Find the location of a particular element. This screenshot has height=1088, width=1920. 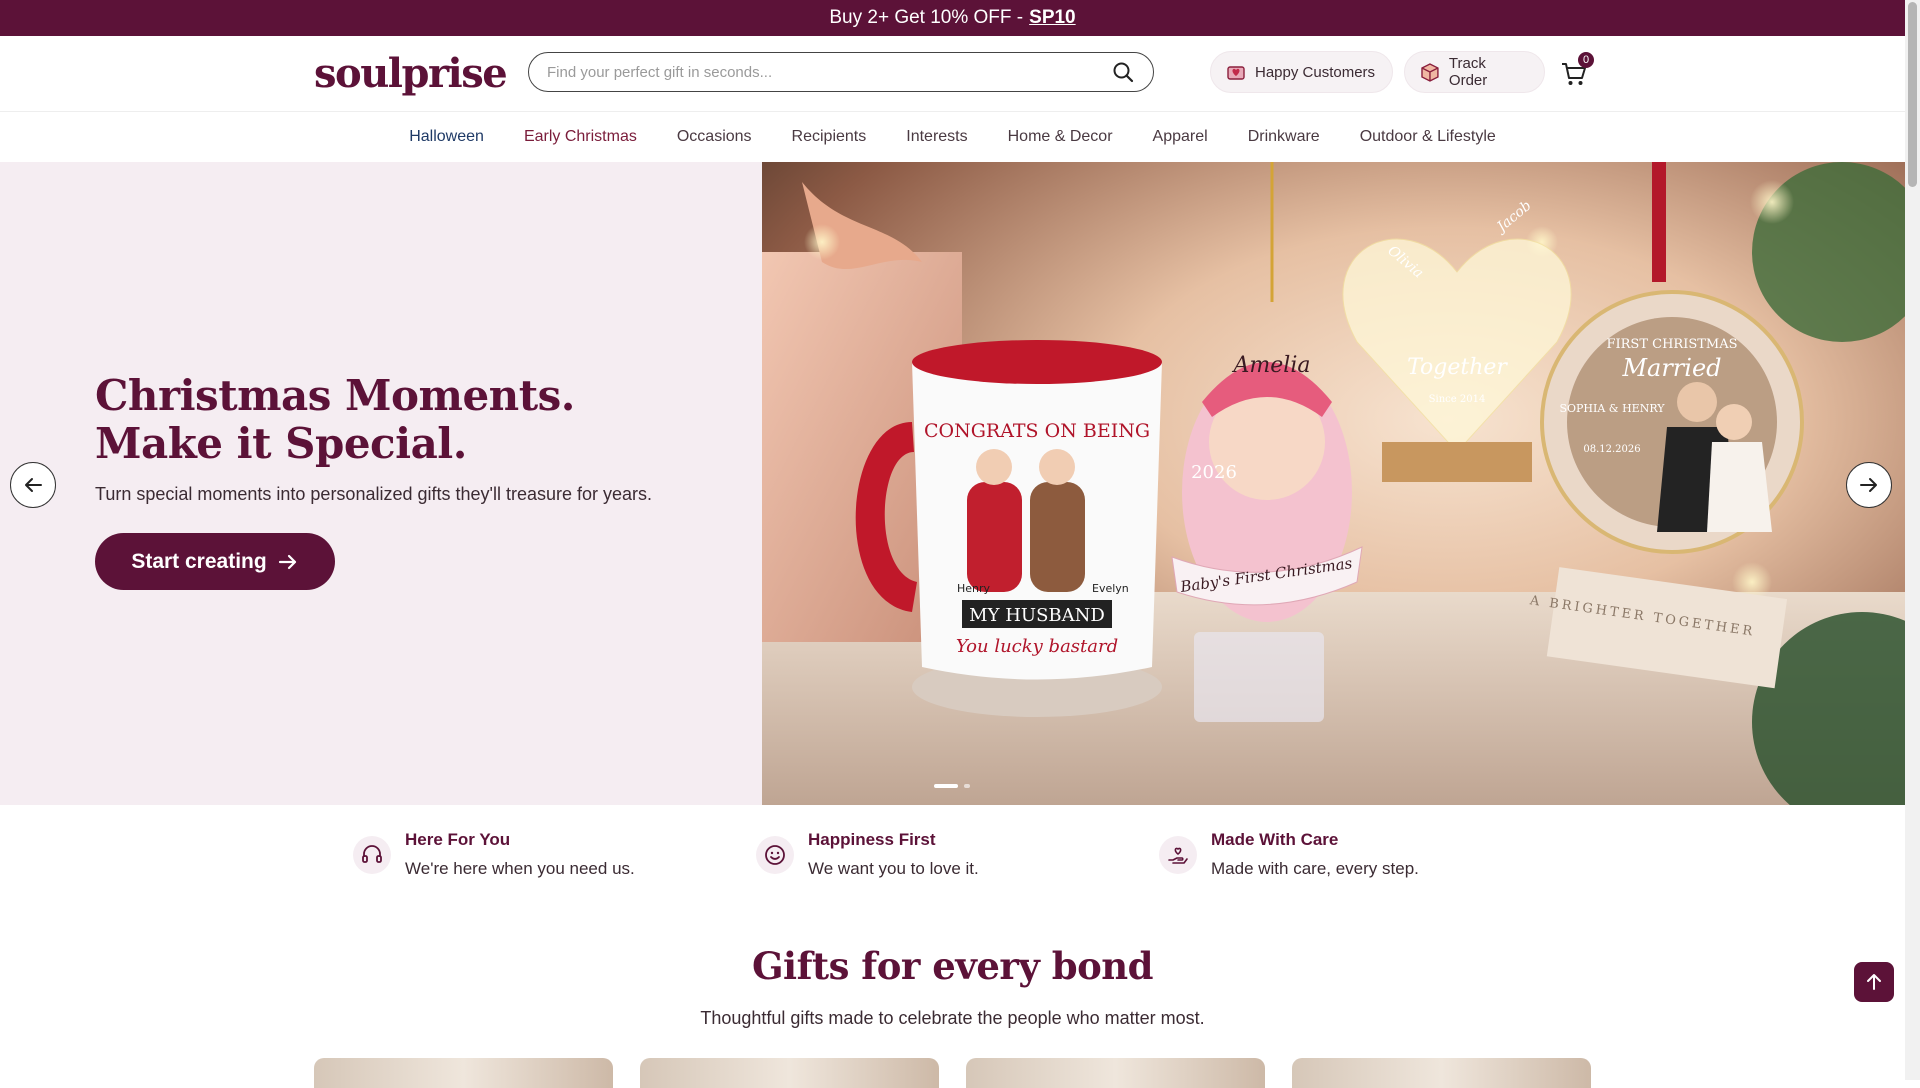

search-bar is located at coordinates (841, 72).